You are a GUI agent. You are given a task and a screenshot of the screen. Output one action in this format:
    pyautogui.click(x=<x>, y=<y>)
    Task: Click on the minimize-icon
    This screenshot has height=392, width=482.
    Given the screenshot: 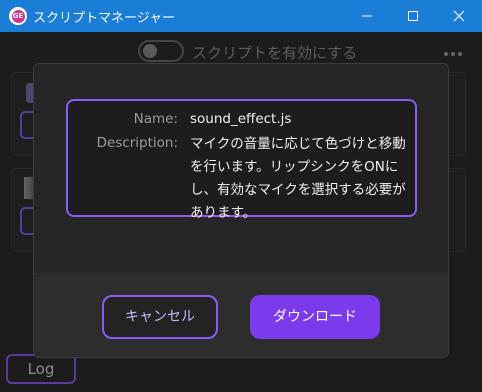 What is the action you would take?
    pyautogui.click(x=367, y=16)
    